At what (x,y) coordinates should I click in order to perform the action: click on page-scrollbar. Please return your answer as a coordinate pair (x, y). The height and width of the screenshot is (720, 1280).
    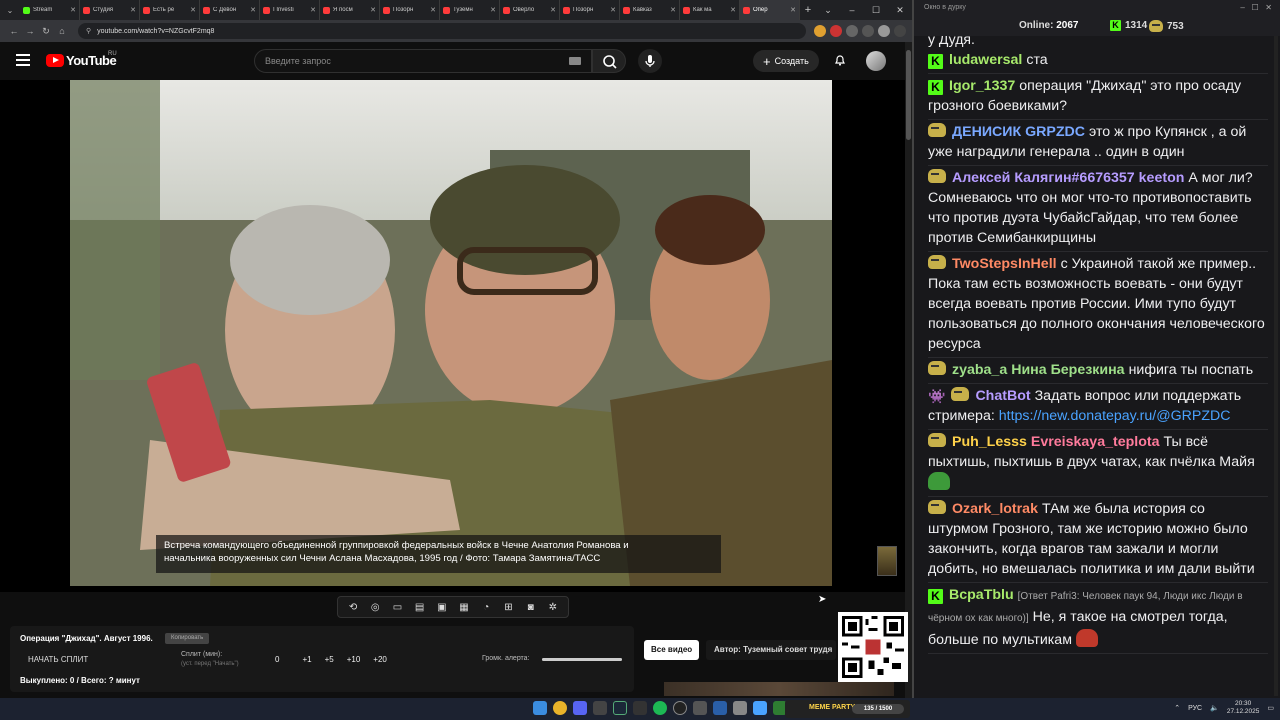
    Looking at the image, I should click on (908, 370).